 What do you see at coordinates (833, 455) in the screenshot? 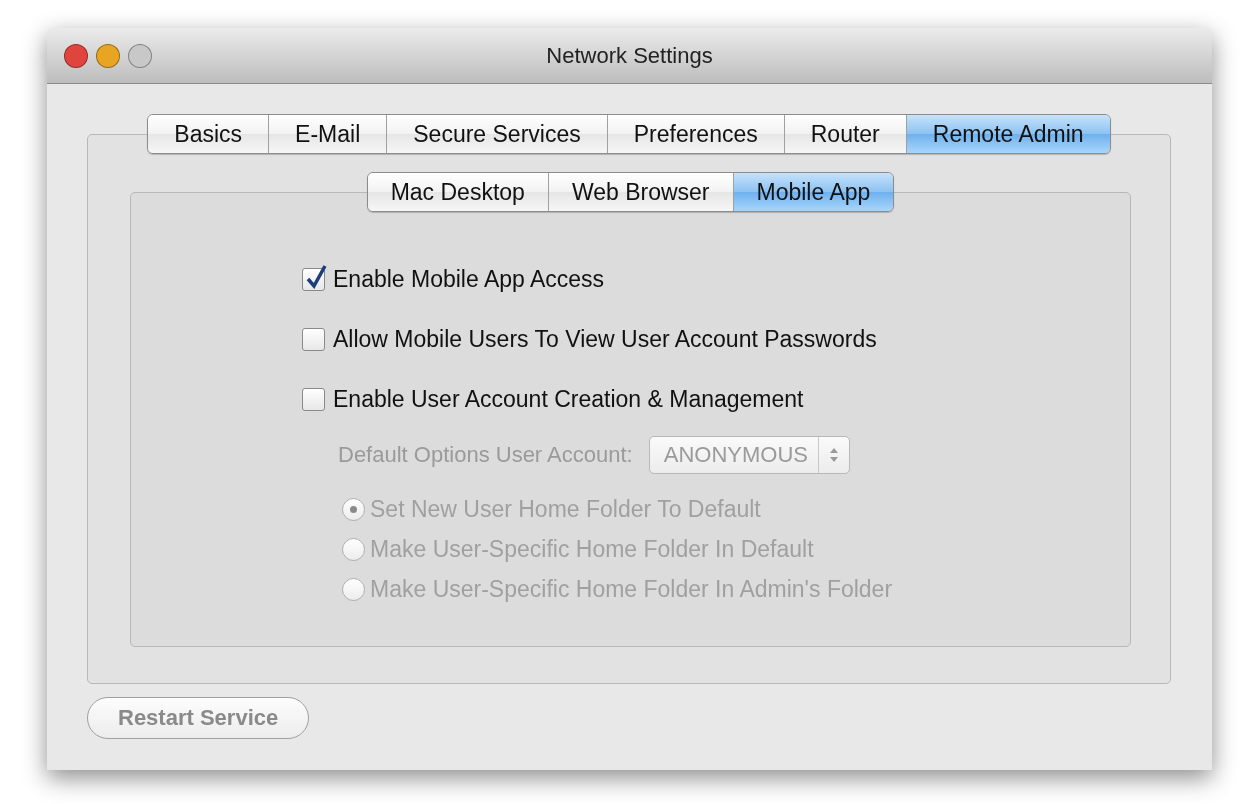
I see `stepper-icon` at bounding box center [833, 455].